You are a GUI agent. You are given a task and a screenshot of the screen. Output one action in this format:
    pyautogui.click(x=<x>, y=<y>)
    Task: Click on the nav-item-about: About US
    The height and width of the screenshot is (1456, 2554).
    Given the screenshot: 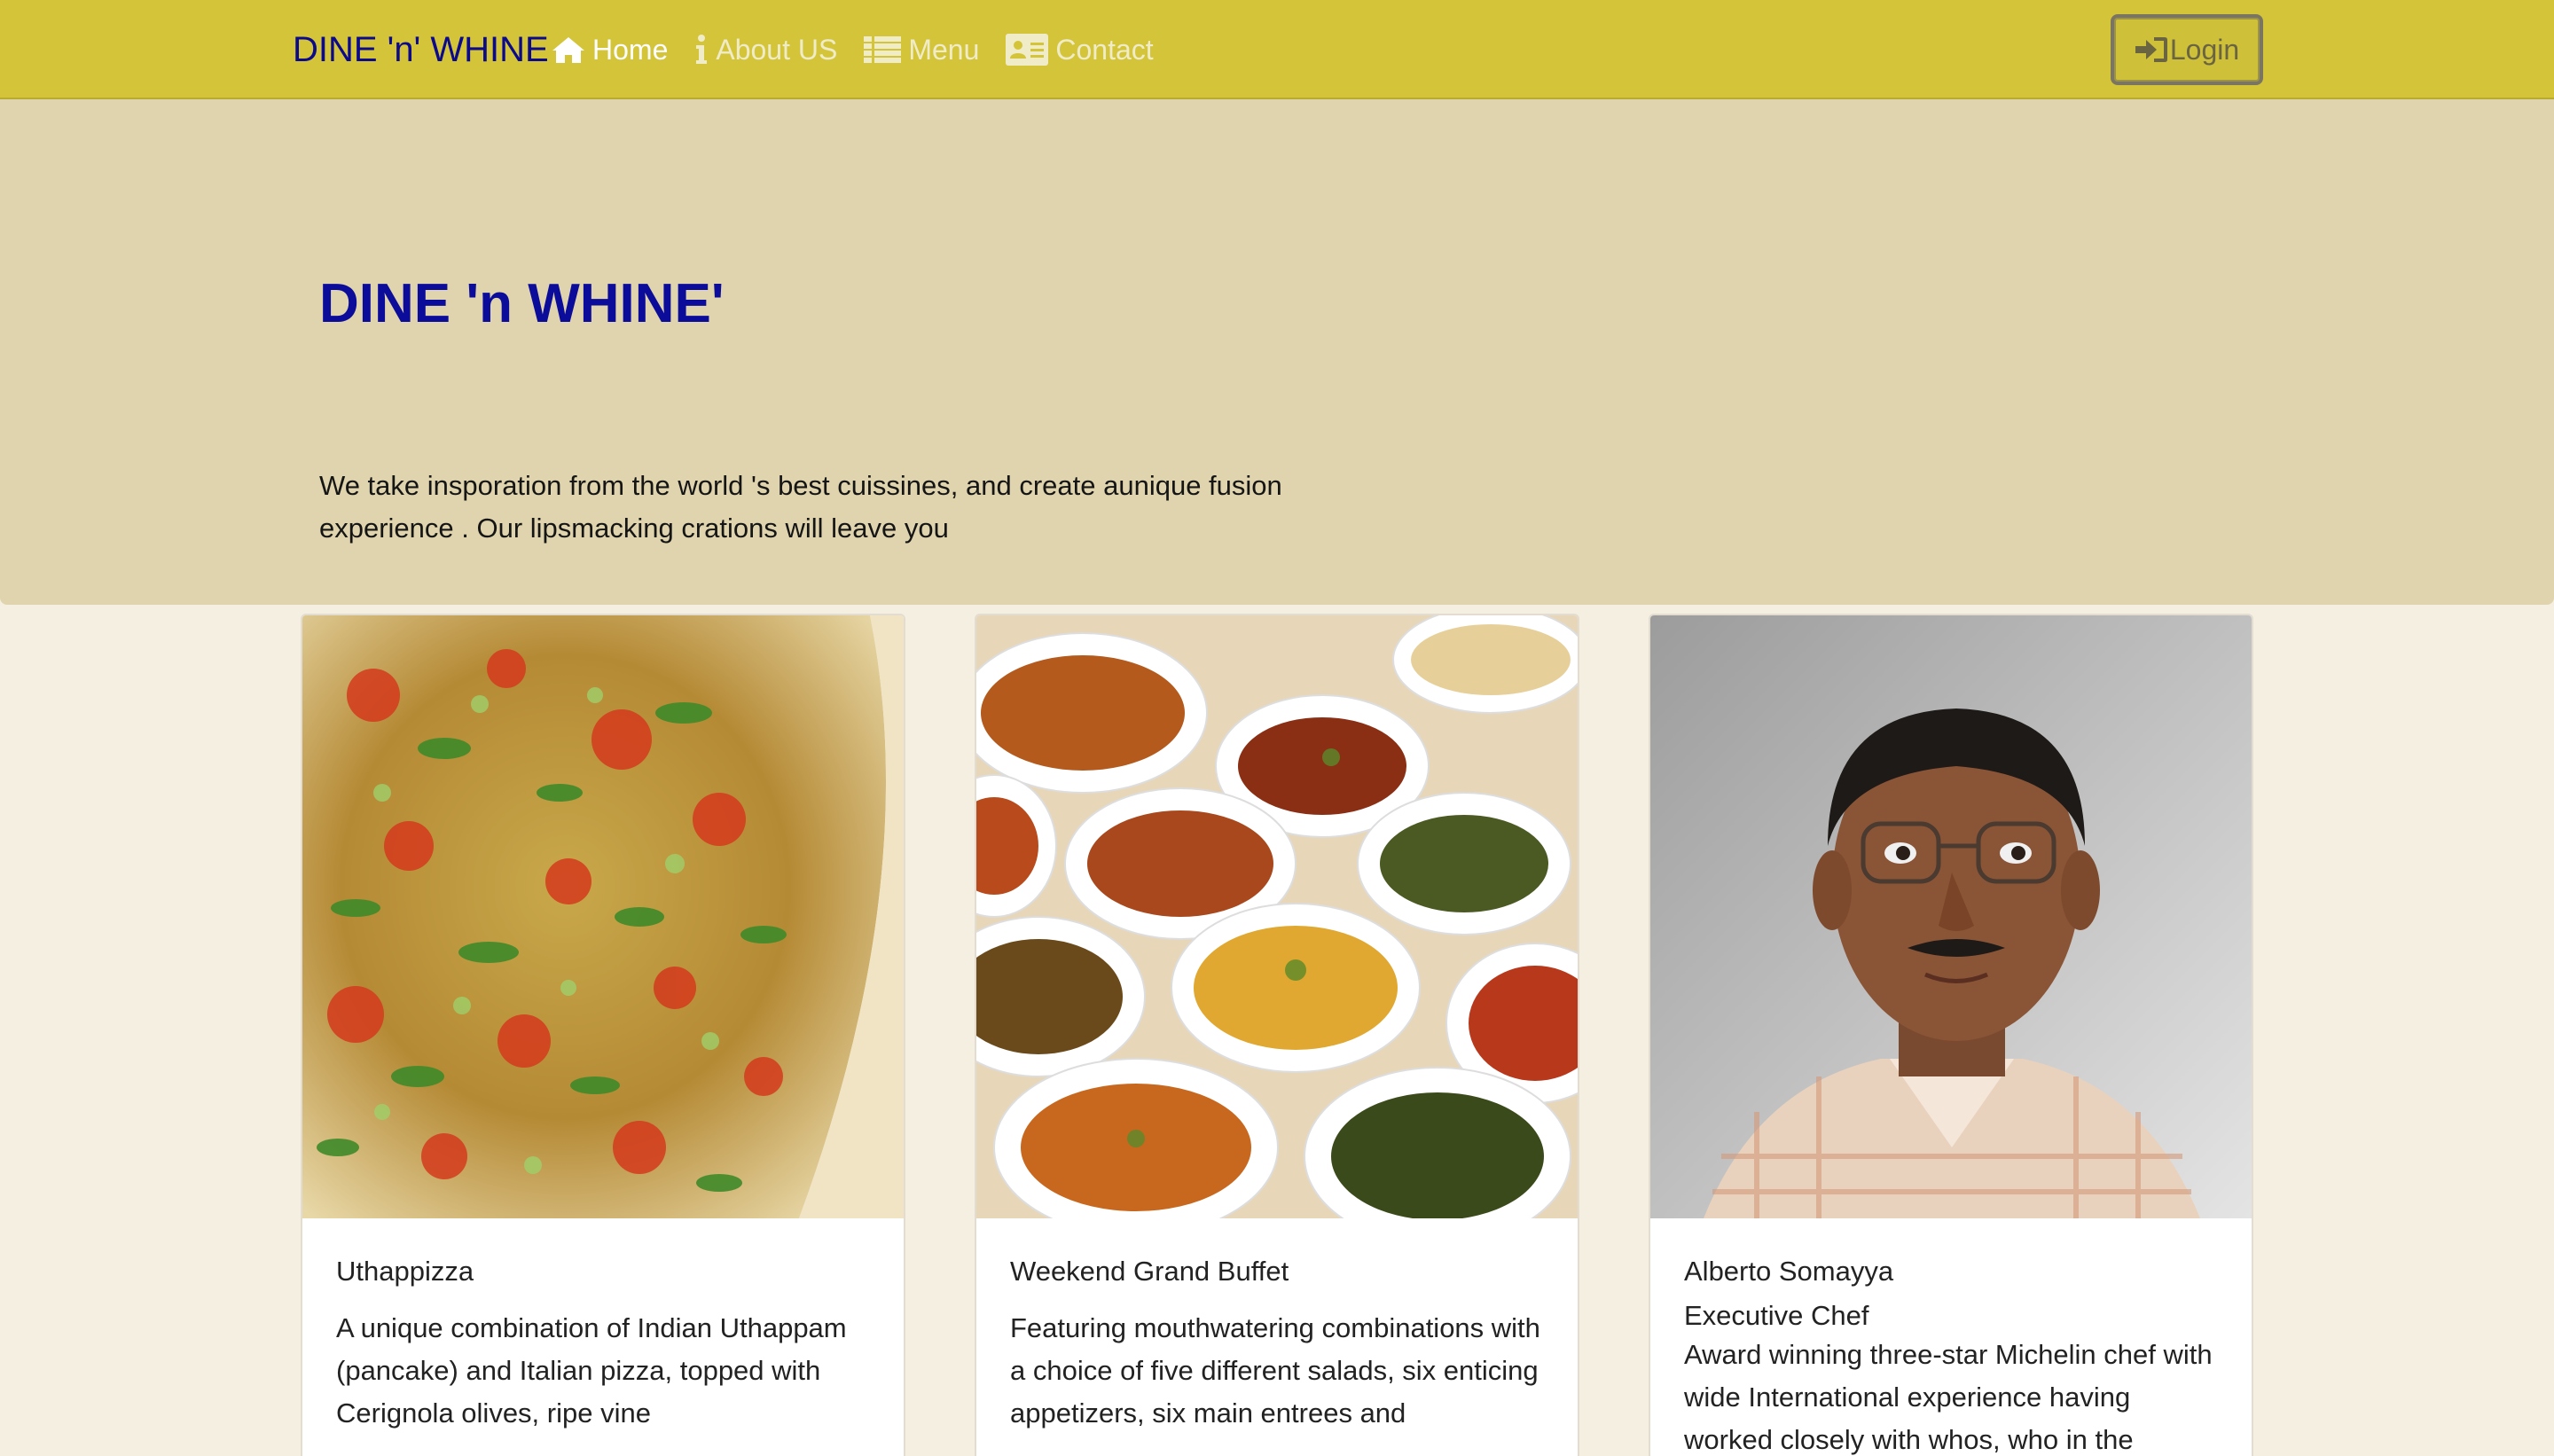 What is the action you would take?
    pyautogui.click(x=765, y=49)
    